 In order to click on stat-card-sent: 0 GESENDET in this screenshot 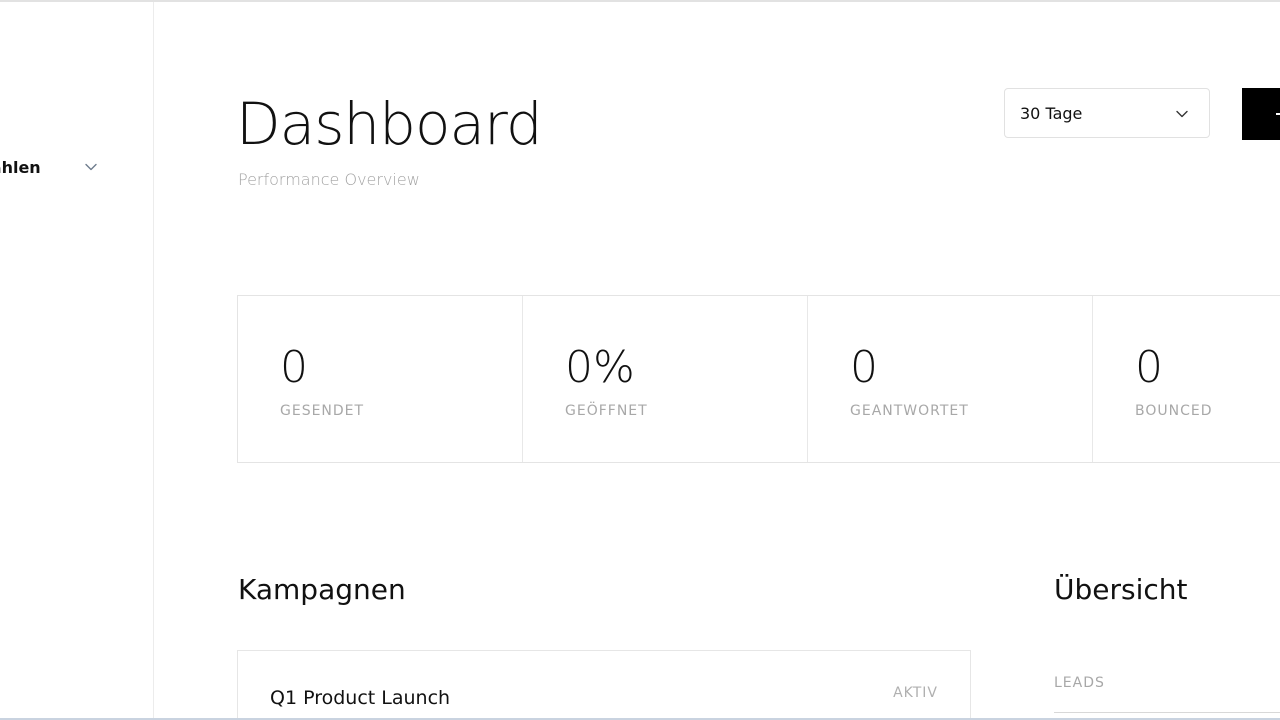, I will do `click(380, 379)`.